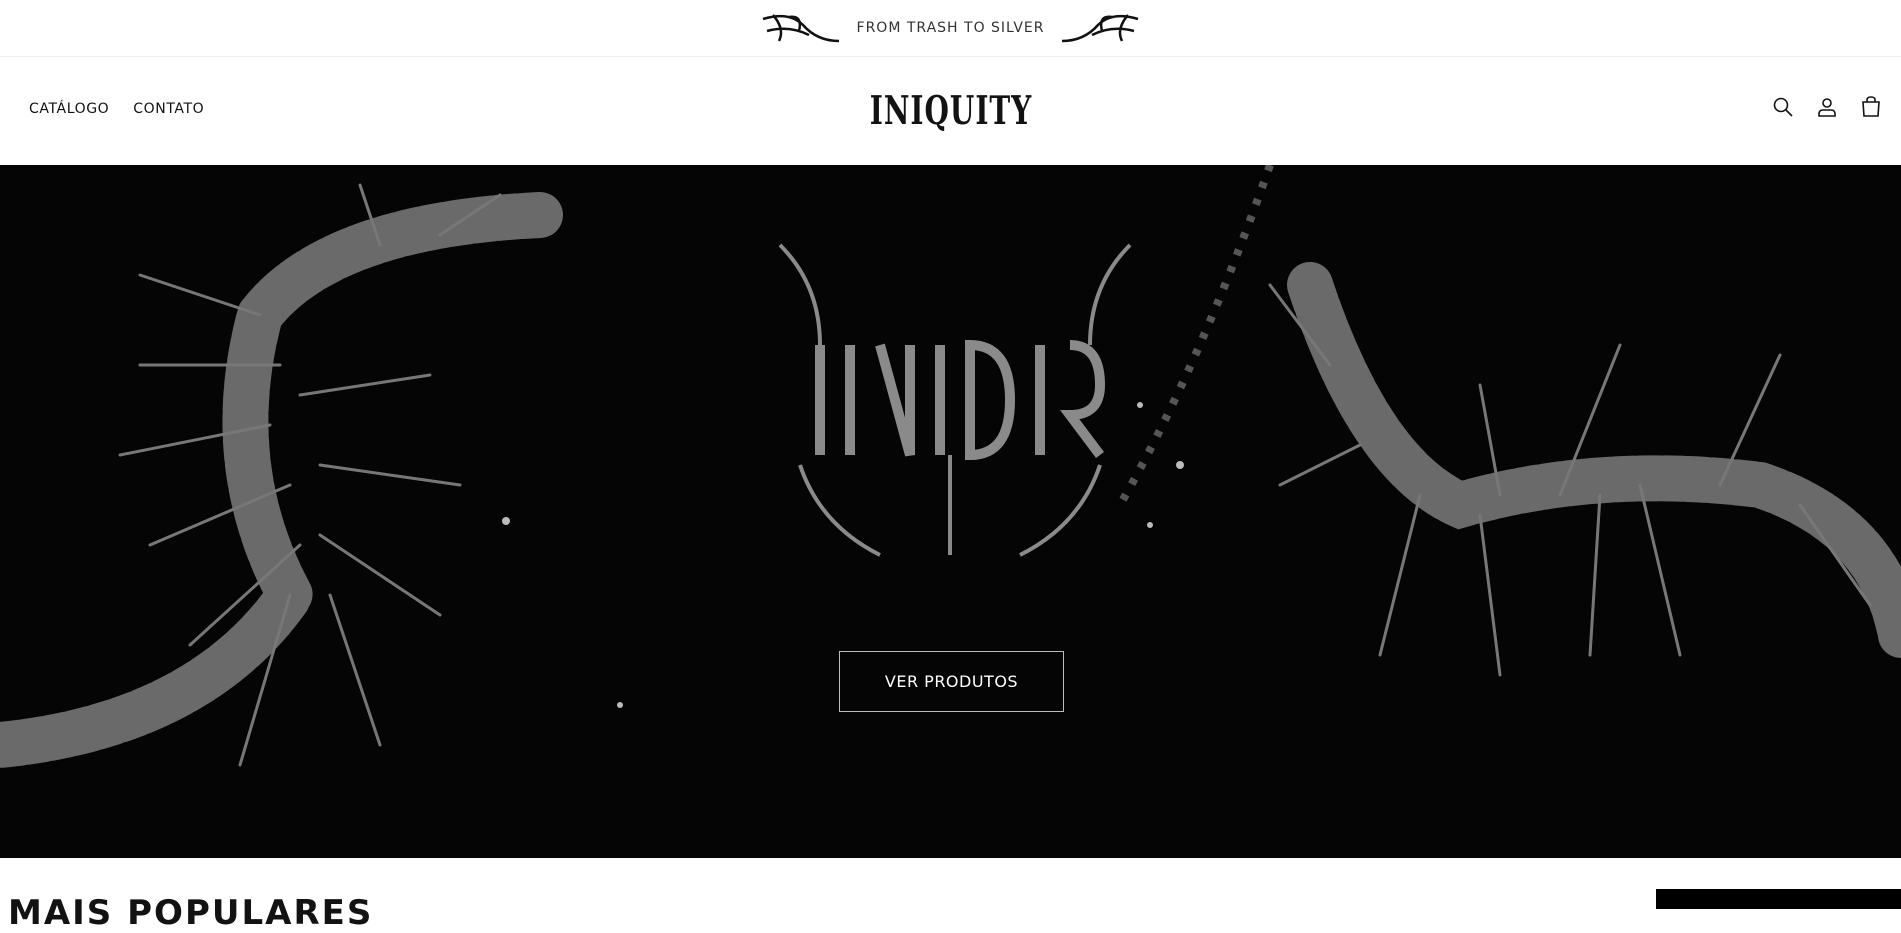 This screenshot has width=1901, height=933. I want to click on view-all-button, so click(1778, 899).